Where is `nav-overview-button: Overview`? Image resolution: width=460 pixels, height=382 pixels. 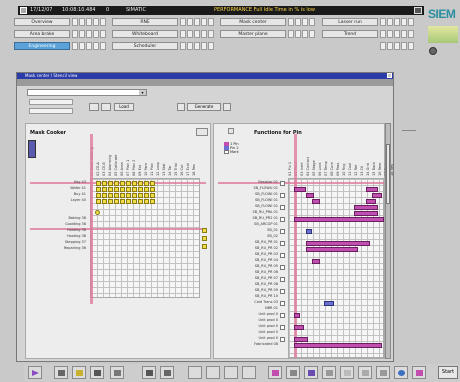
nav-overview-button: Overview is located at coordinates (42, 22).